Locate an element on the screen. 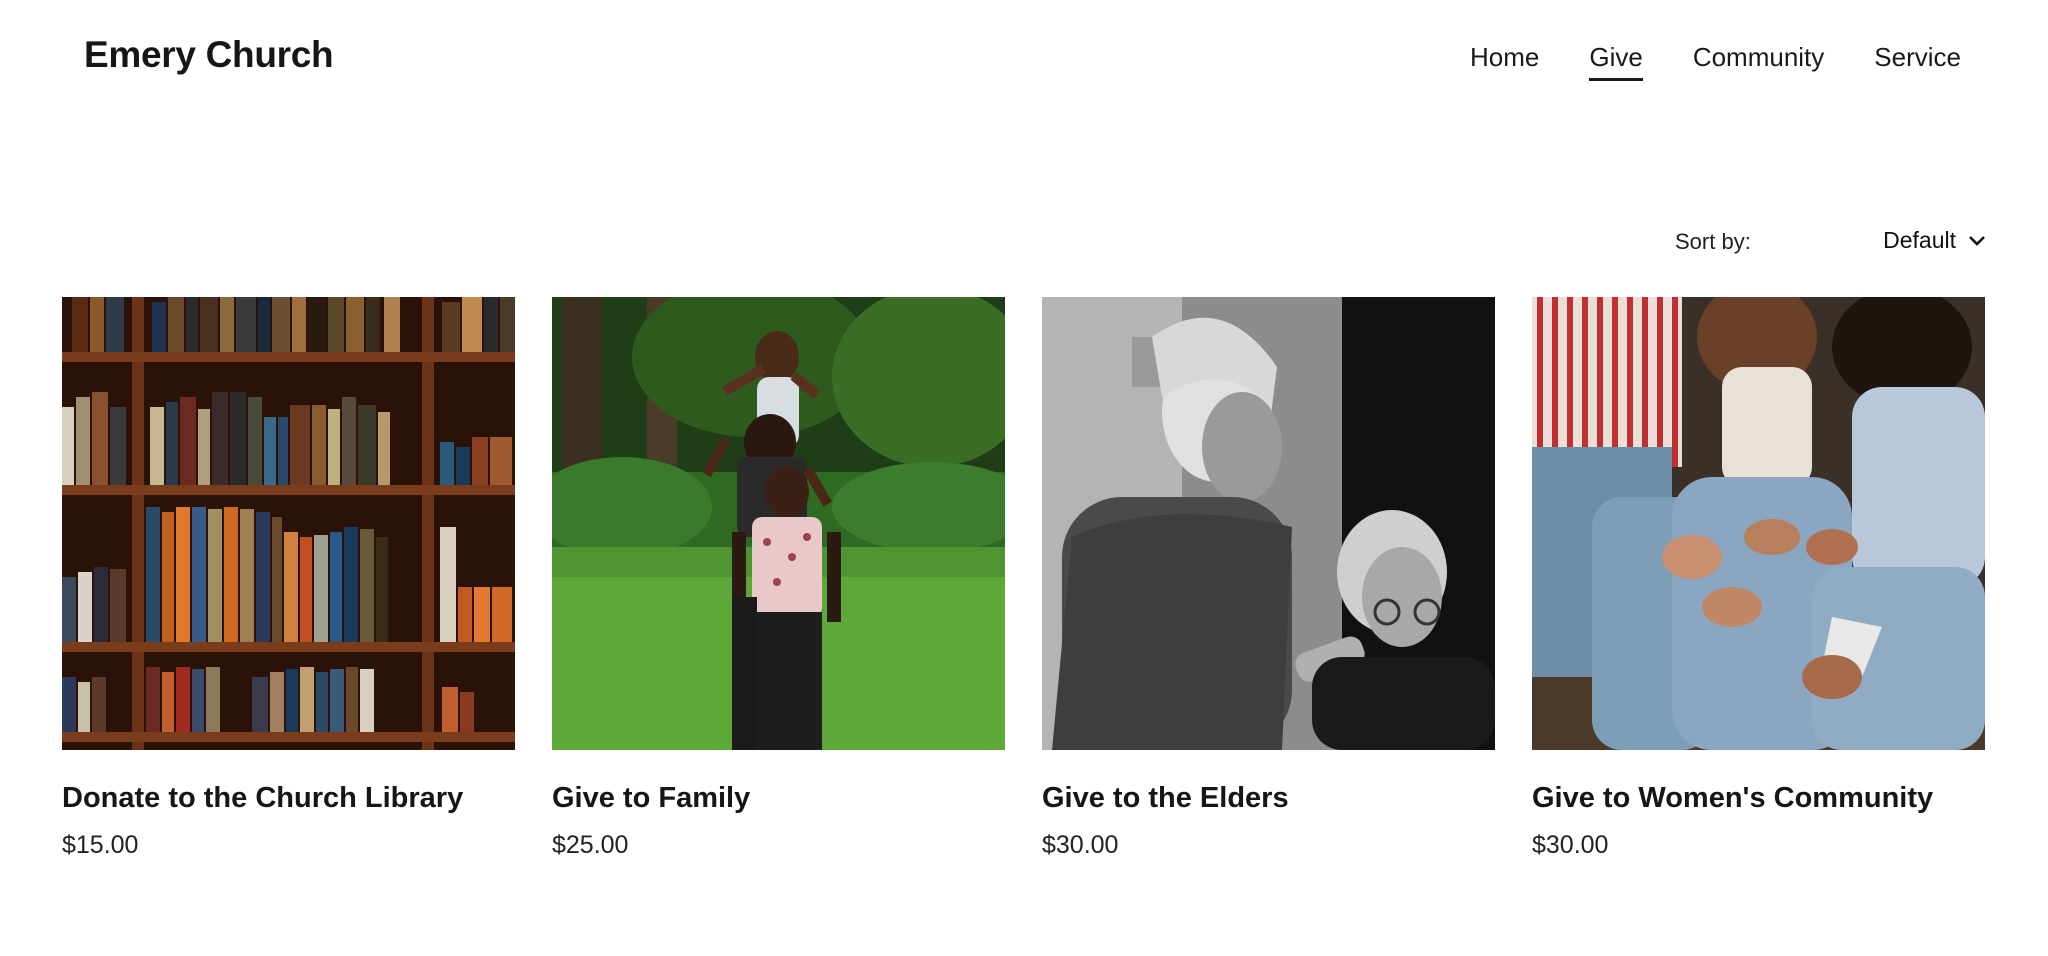 This screenshot has height=956, width=2048. product-title: Give to Women's Community is located at coordinates (1758, 798).